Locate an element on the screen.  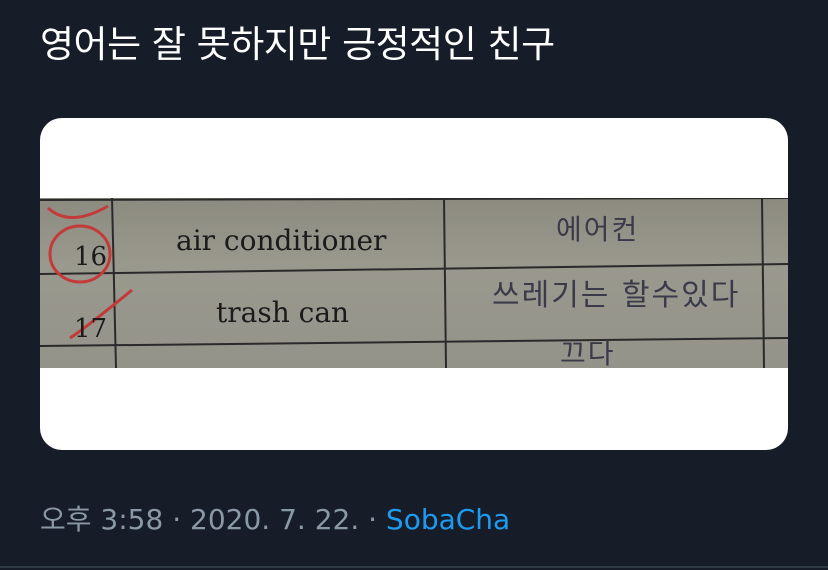
row-number-16: 16 is located at coordinates (91, 257).